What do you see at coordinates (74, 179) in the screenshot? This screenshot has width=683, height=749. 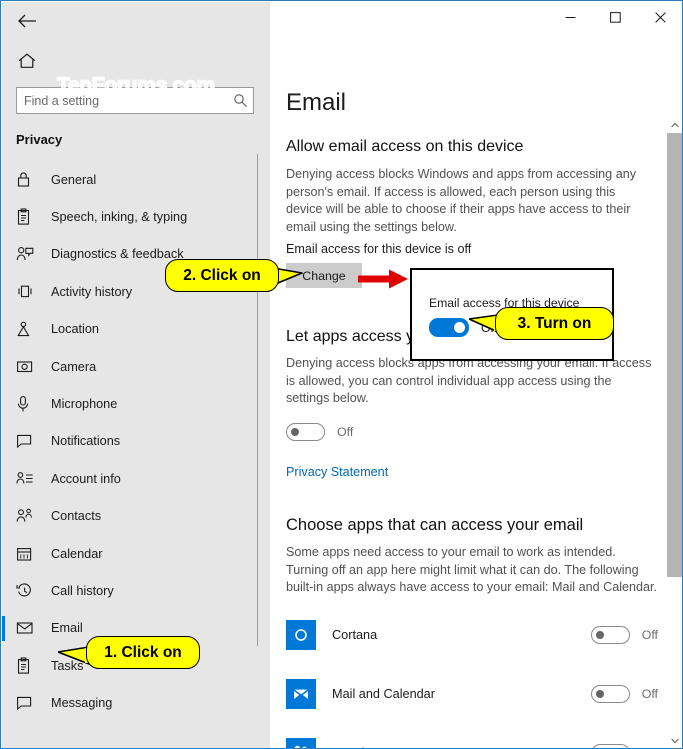 I see `sidebar-item-label: General` at bounding box center [74, 179].